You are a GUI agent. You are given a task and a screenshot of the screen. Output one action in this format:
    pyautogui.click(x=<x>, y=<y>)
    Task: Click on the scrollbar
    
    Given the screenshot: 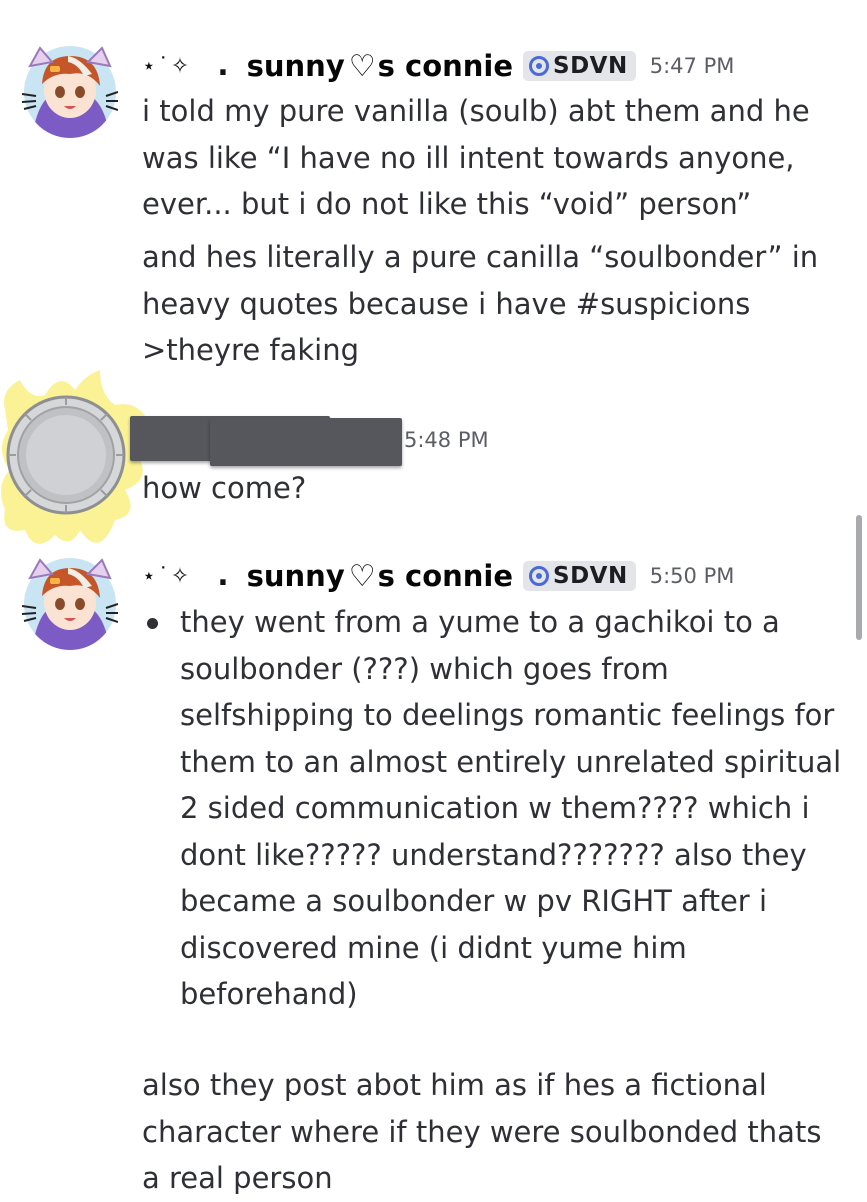 What is the action you would take?
    pyautogui.click(x=859, y=577)
    